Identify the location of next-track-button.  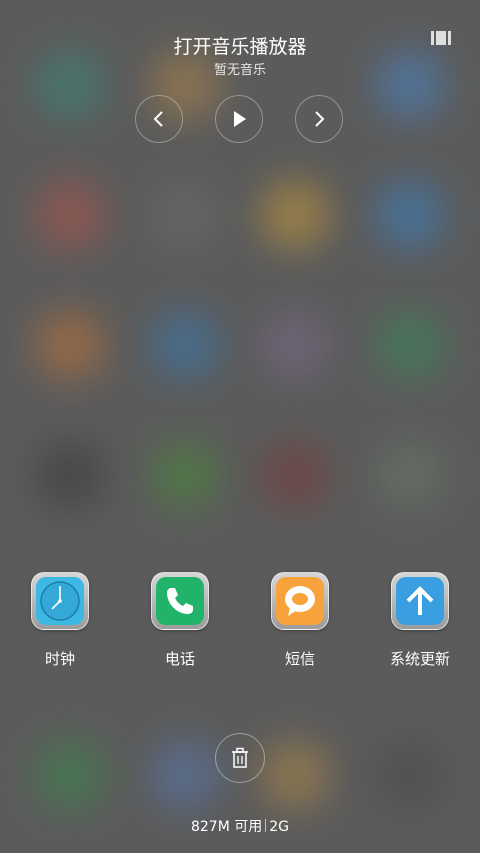
(319, 119).